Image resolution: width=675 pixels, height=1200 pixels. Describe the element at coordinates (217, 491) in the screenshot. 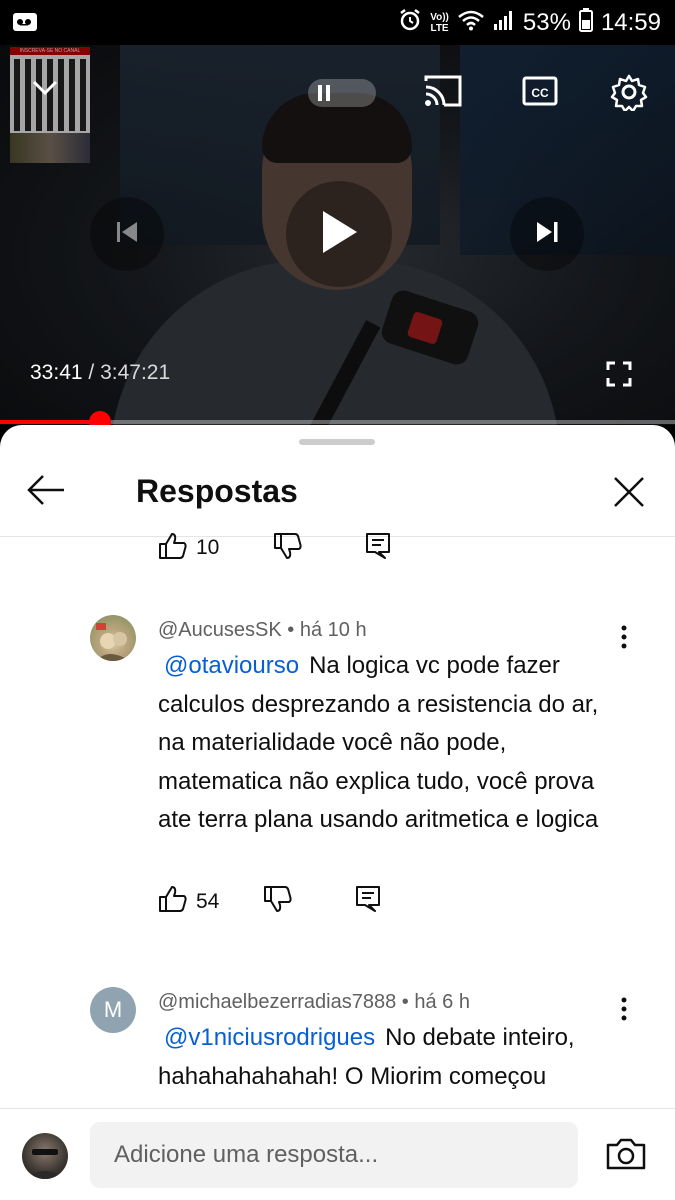

I see `sheet-title: Respostas` at that location.